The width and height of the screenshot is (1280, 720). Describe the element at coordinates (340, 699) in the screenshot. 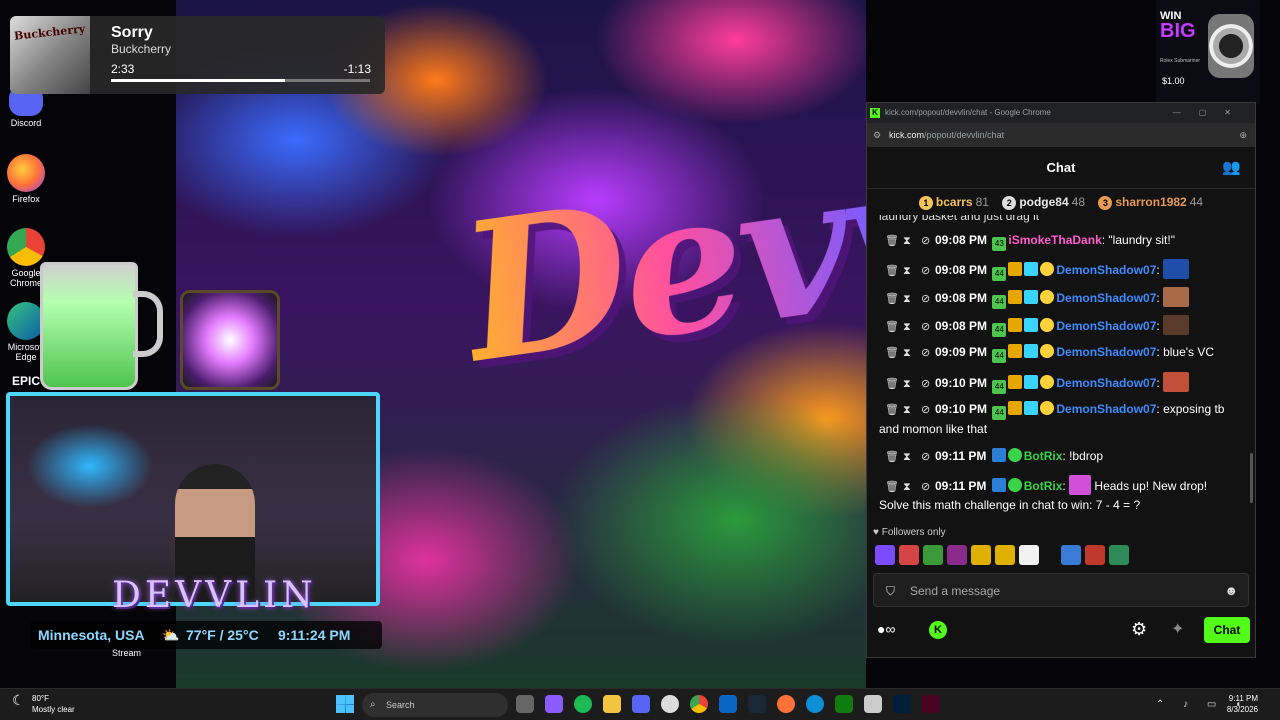

I see `start-logo-tile` at that location.